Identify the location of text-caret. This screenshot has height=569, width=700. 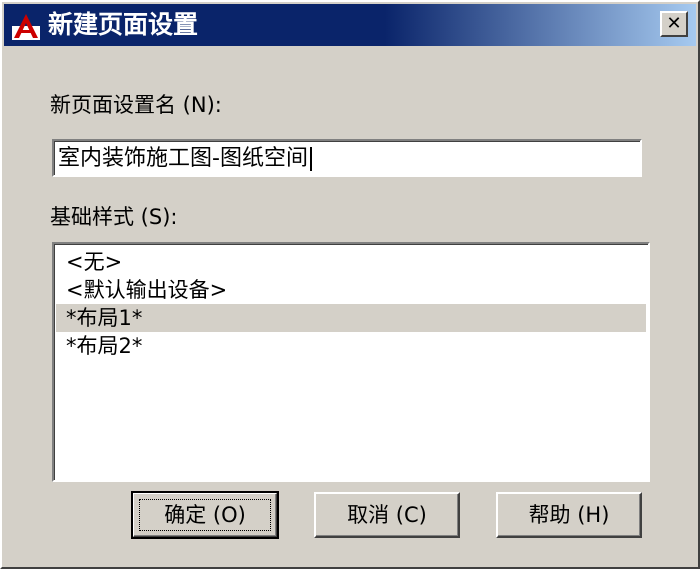
(310, 159).